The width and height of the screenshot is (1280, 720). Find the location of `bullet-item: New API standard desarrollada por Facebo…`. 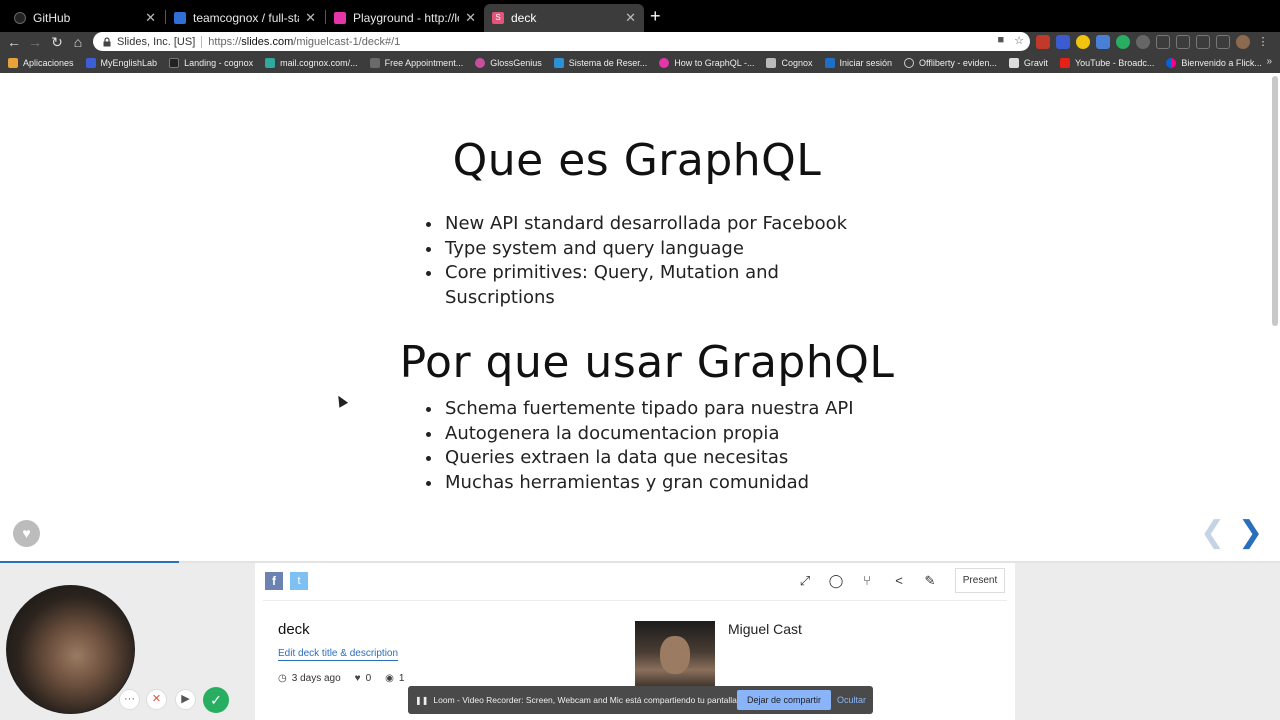

bullet-item: New API standard desarrollada por Facebo… is located at coordinates (645, 224).